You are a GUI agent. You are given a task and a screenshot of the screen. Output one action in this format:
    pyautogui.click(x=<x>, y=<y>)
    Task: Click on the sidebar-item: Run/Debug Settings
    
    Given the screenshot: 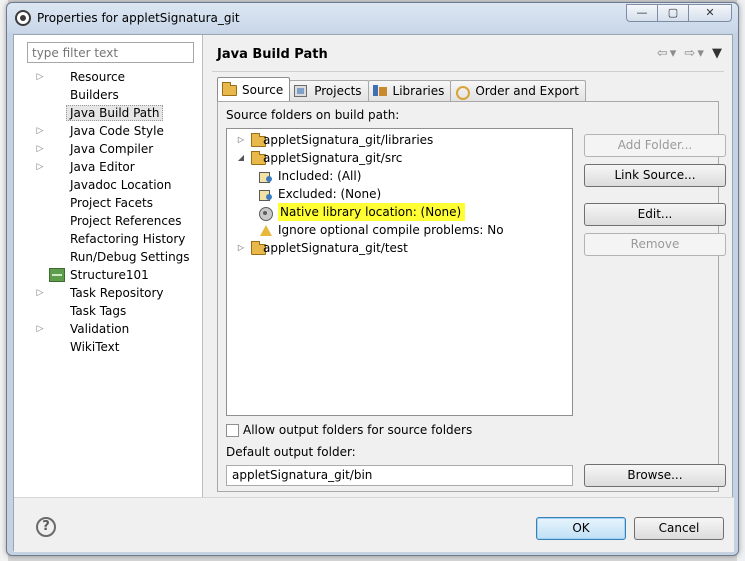 What is the action you would take?
    pyautogui.click(x=108, y=257)
    